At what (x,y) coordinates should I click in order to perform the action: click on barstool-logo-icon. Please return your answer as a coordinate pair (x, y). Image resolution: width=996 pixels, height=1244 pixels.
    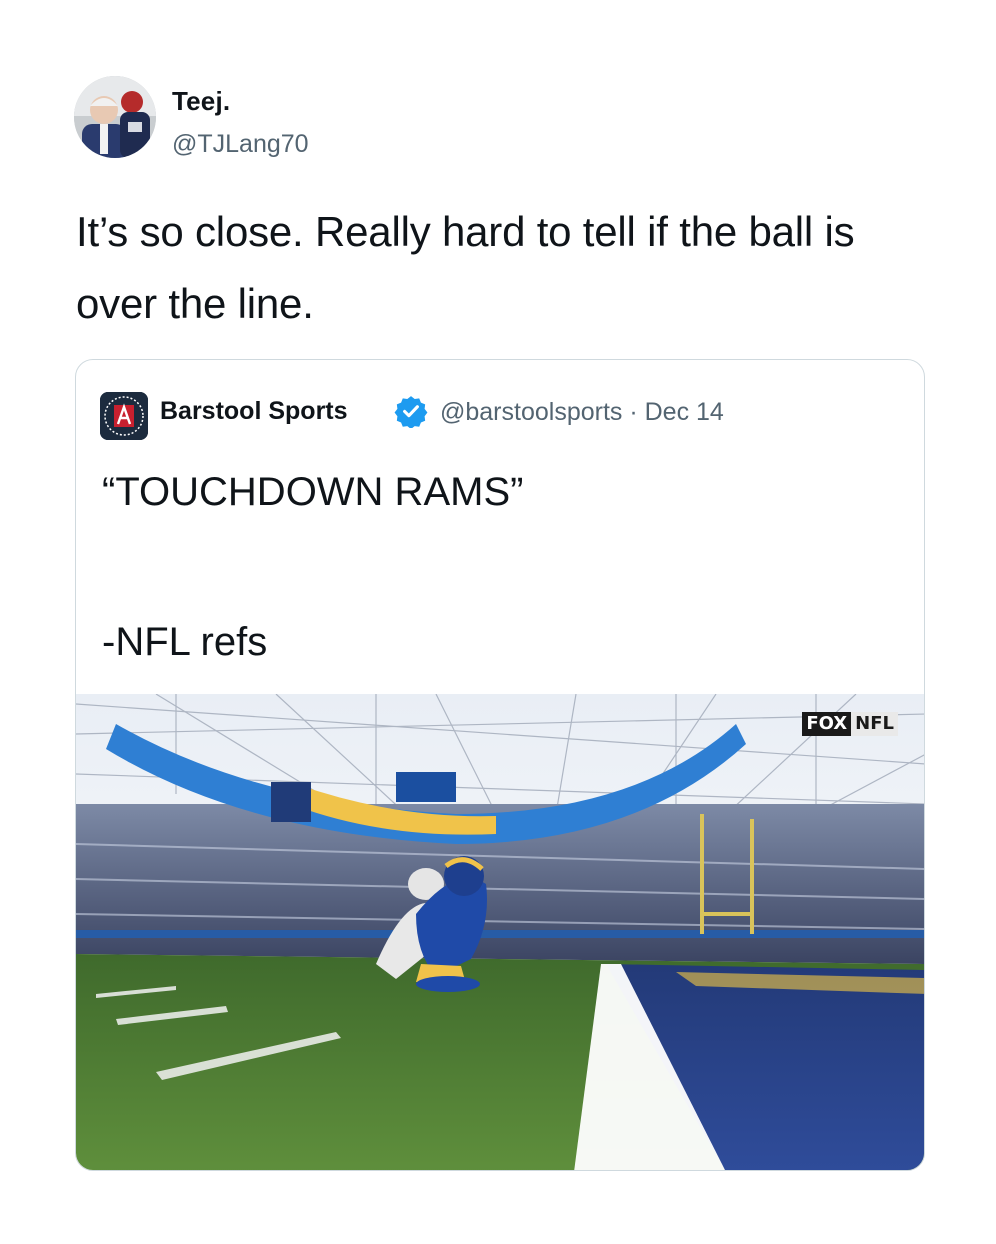
    Looking at the image, I should click on (124, 416).